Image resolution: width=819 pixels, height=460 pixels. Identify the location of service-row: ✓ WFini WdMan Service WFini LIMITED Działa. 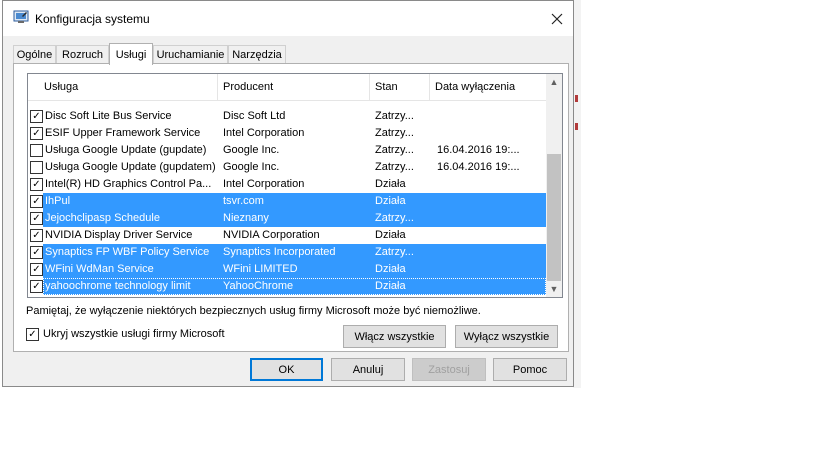
(287, 269).